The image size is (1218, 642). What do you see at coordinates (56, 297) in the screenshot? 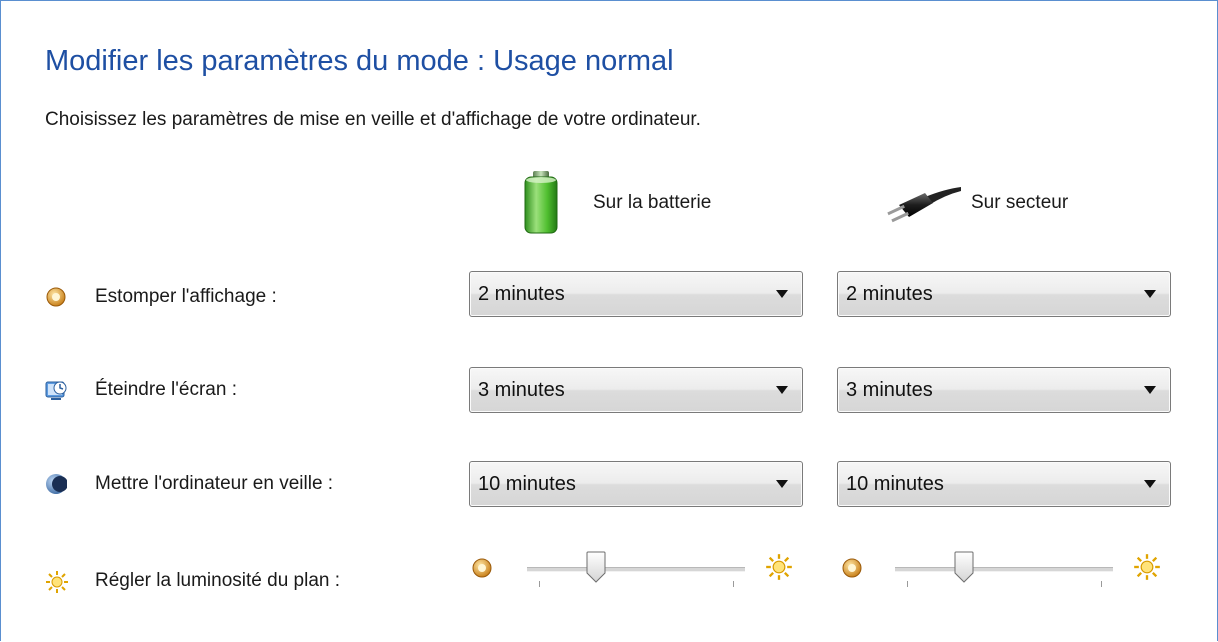
I see `dim-display-icon` at bounding box center [56, 297].